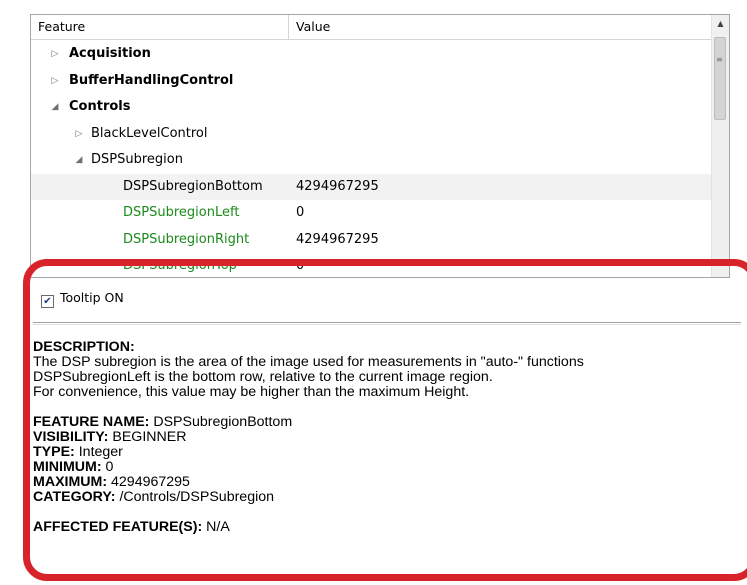 This screenshot has height=585, width=747. What do you see at coordinates (501, 27) in the screenshot?
I see `column-header-value: Value` at bounding box center [501, 27].